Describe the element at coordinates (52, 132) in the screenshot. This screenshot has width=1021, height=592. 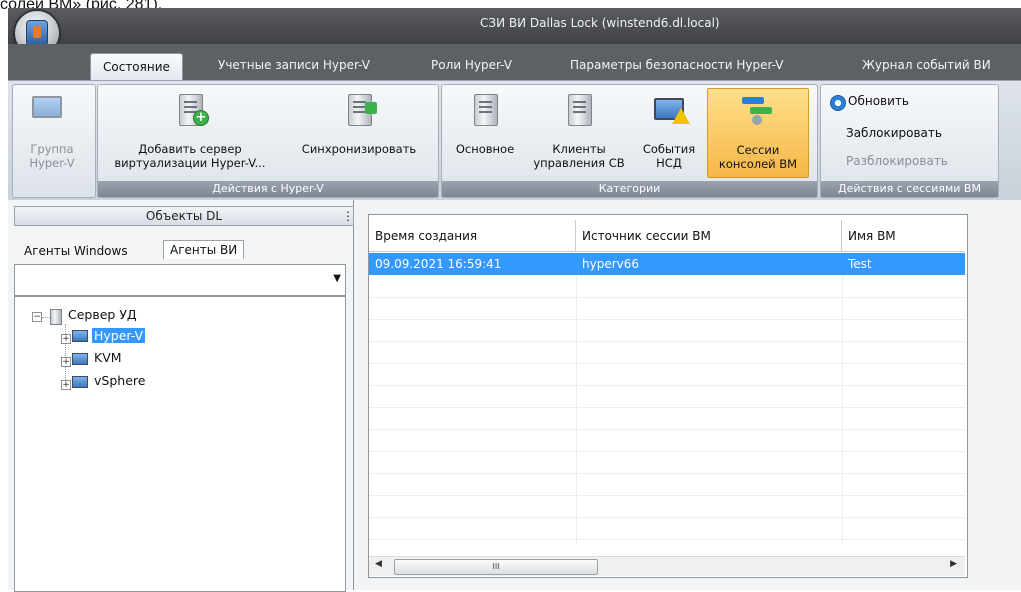
I see `group-hyperv-button: Группа Hyper-V` at that location.